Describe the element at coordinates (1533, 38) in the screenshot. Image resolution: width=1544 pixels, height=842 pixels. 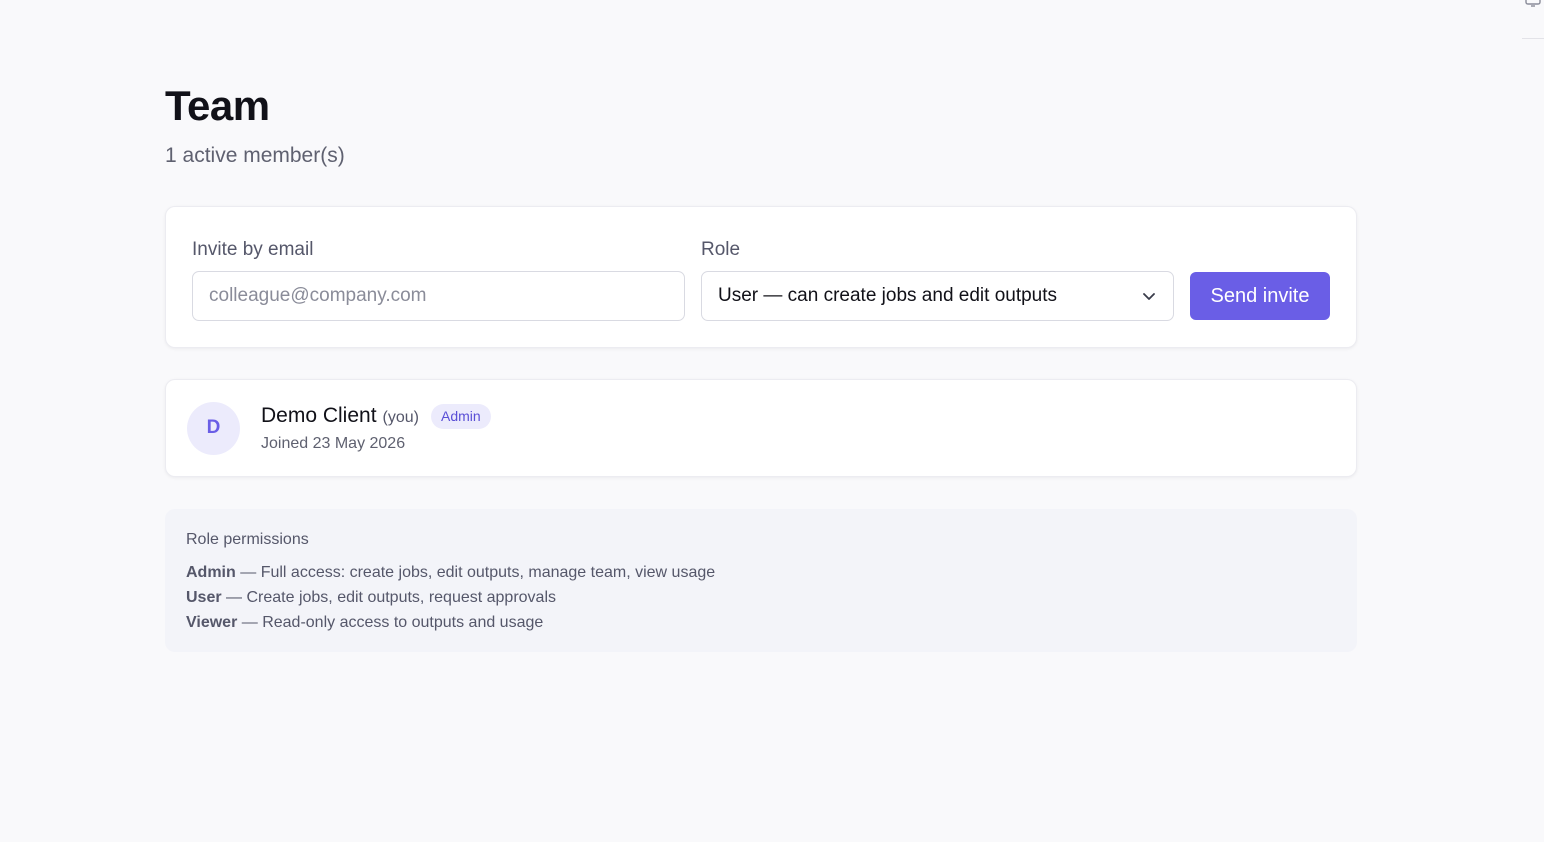
I see `top-right-divider` at that location.